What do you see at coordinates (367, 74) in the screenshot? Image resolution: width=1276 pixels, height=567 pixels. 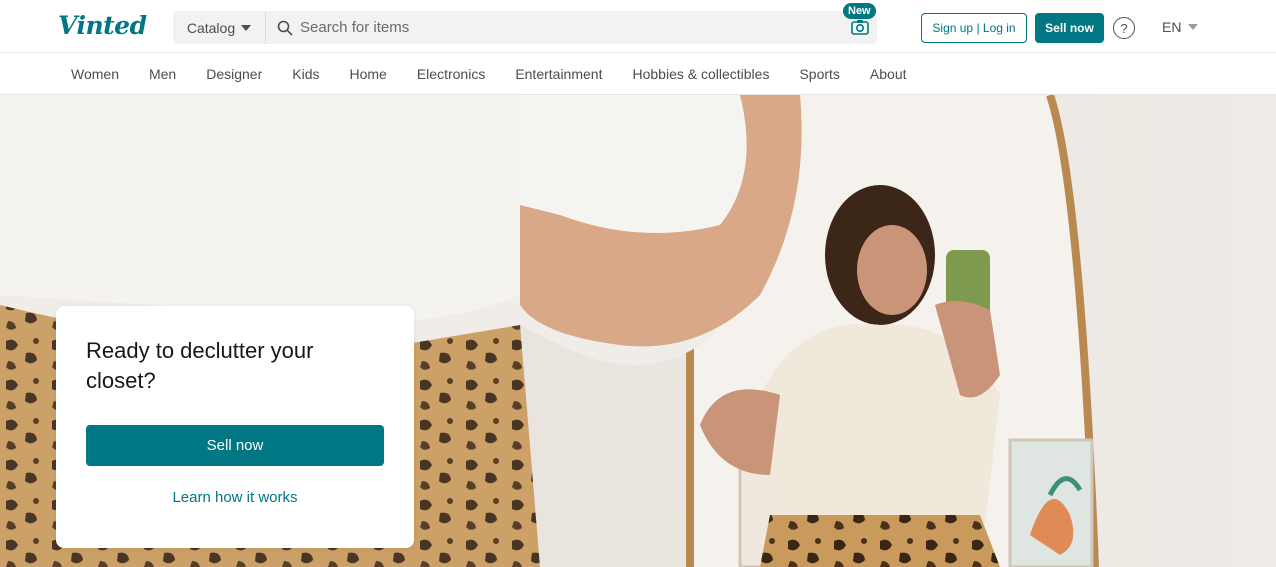 I see `nav-item-home: Home` at bounding box center [367, 74].